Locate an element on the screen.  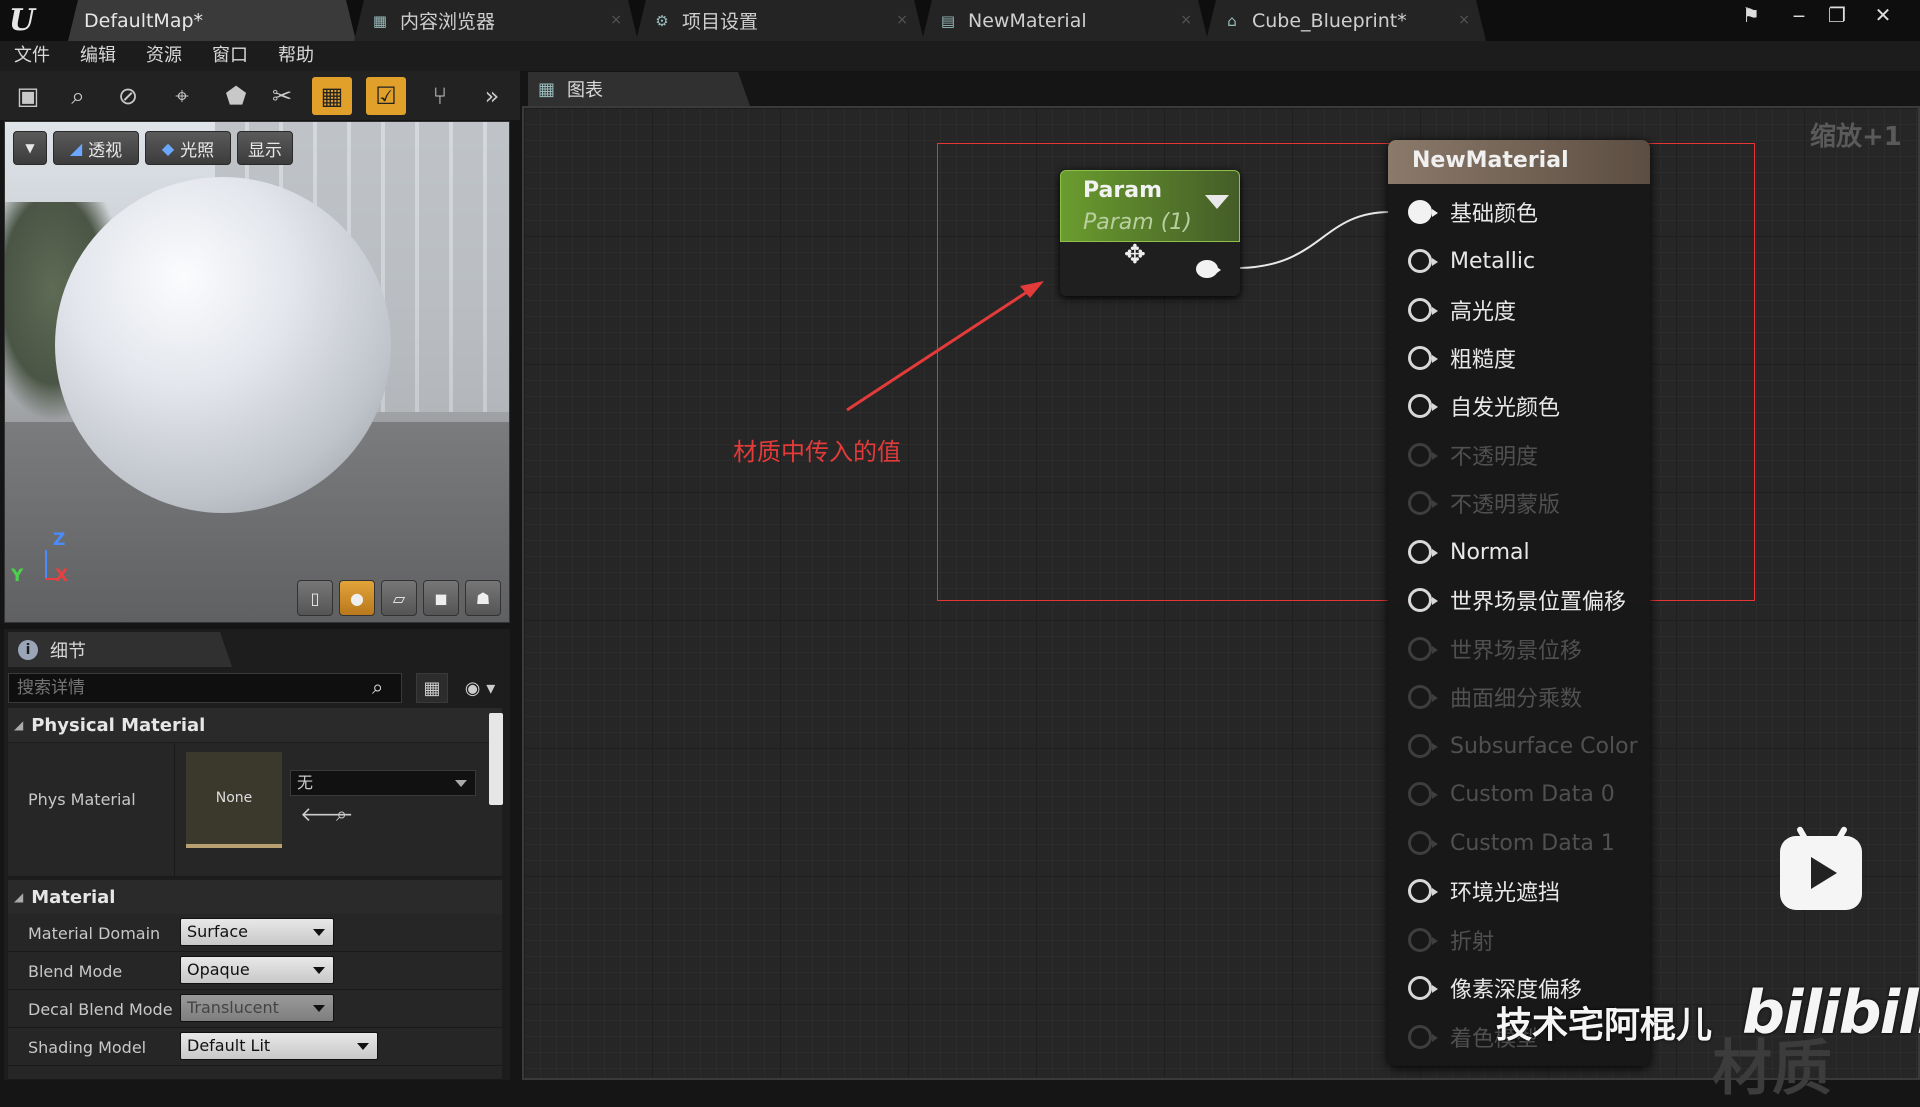
close-button: ✕ is located at coordinates (1883, 15).